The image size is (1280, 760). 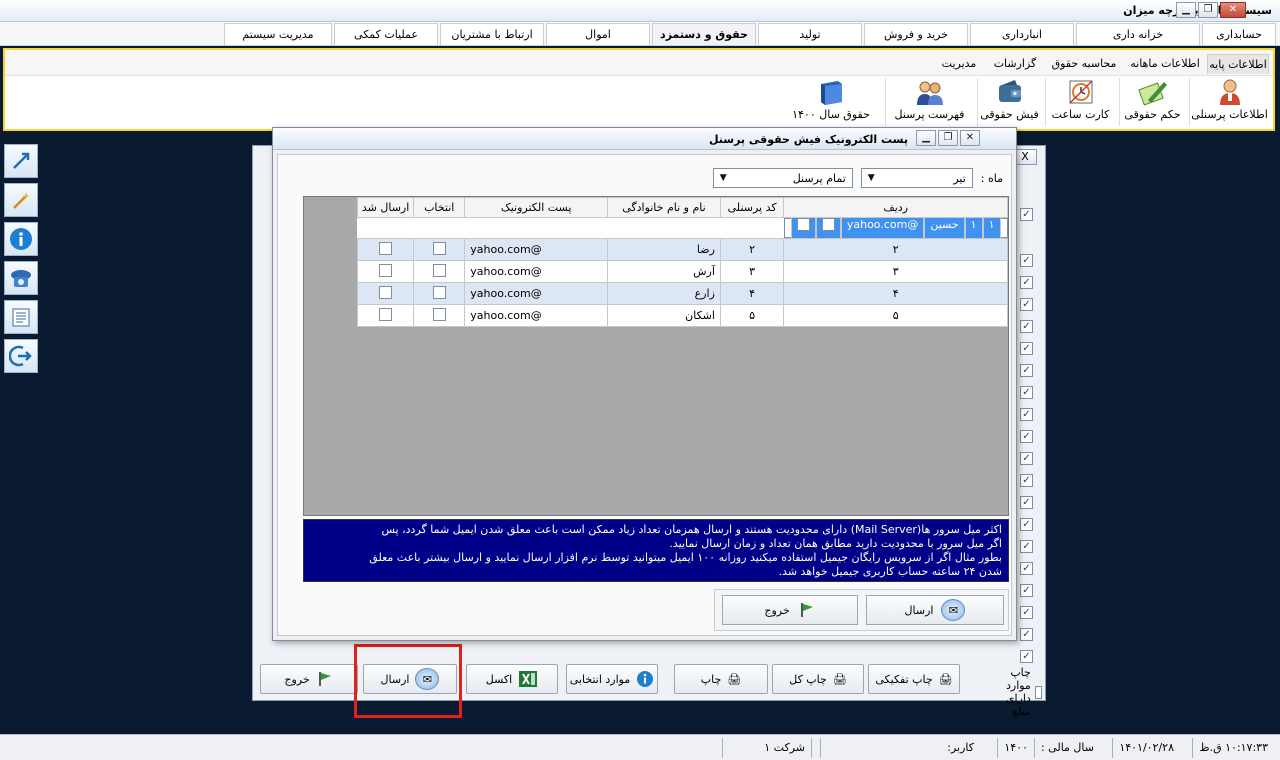 What do you see at coordinates (916, 178) in the screenshot?
I see `month-select: تیر ▼` at bounding box center [916, 178].